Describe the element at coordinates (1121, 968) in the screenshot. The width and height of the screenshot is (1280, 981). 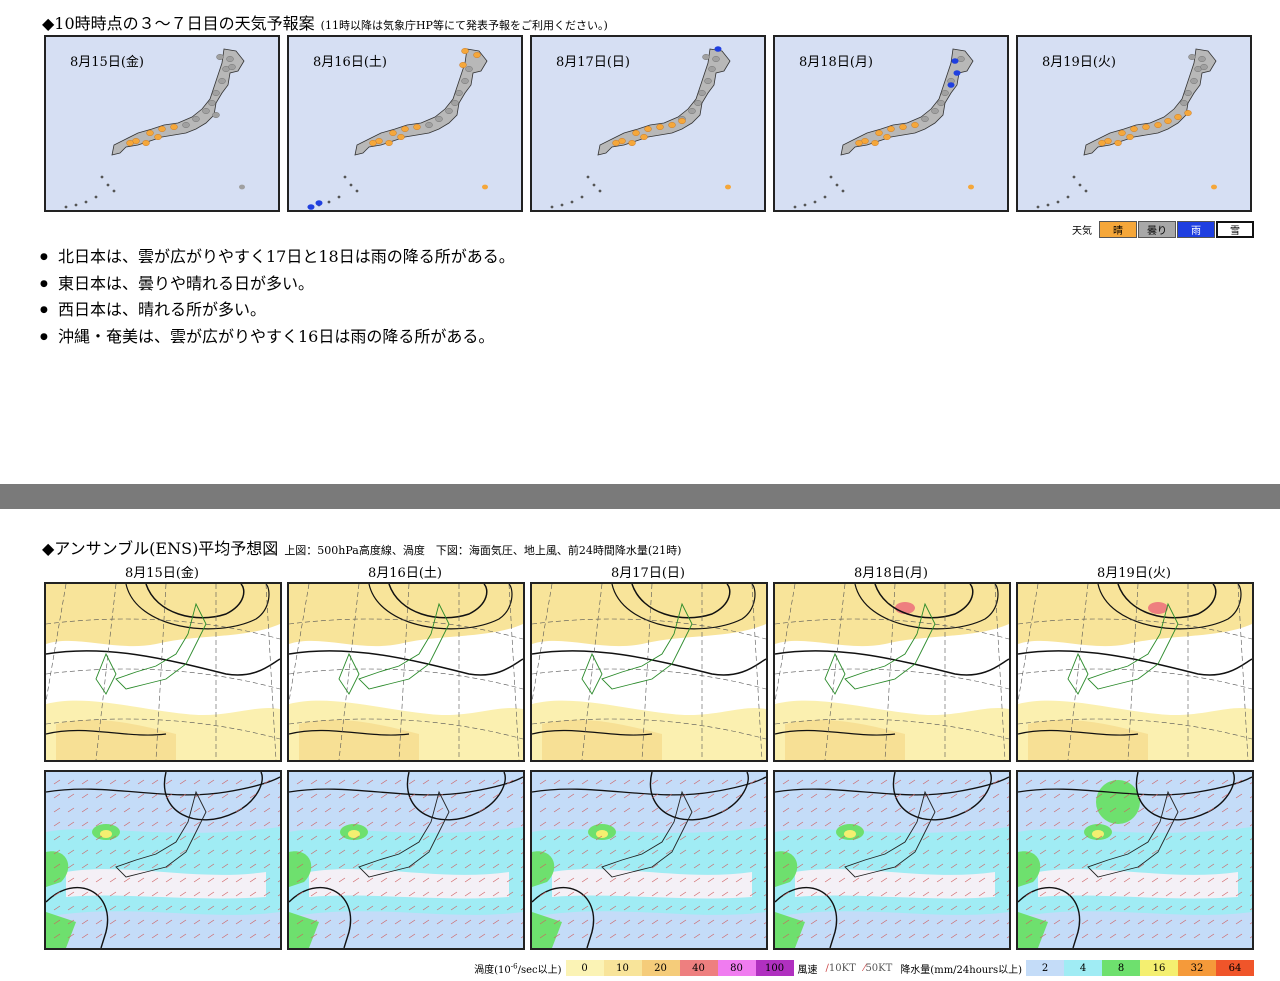
I see `precip-swatch: 8` at that location.